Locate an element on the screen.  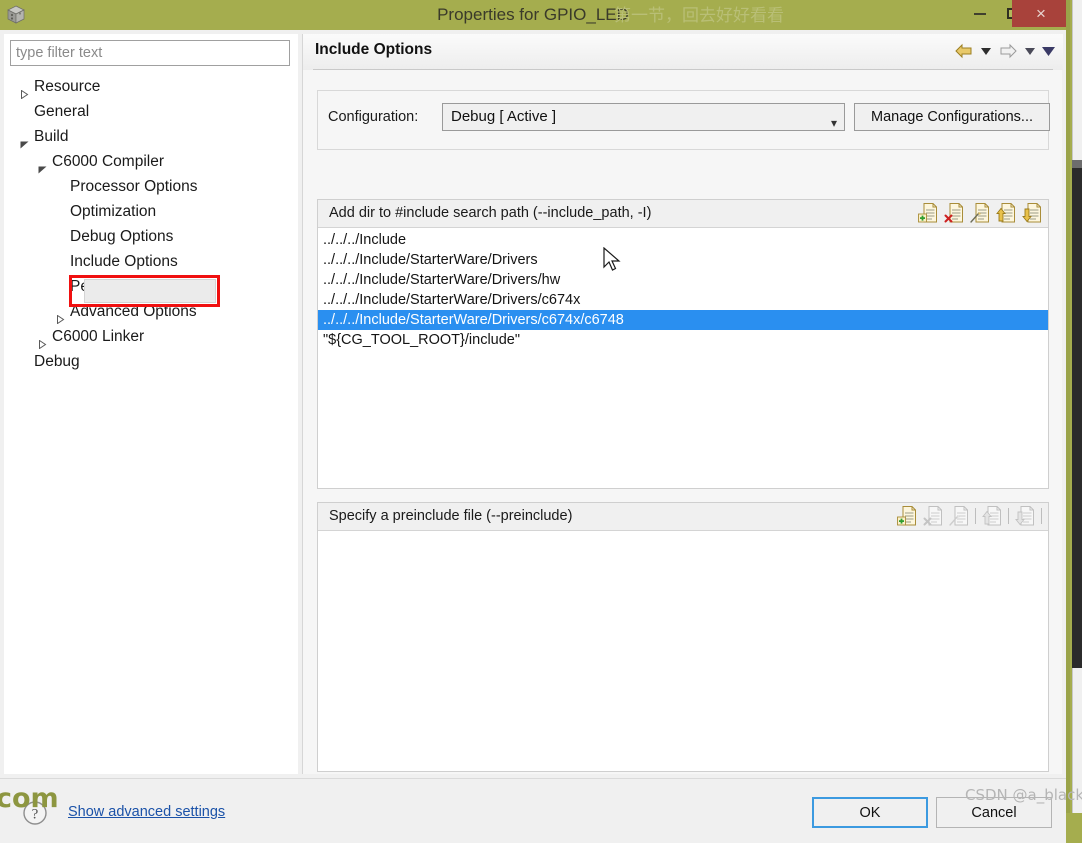
configuration-label: Configuration: is located at coordinates (373, 117).